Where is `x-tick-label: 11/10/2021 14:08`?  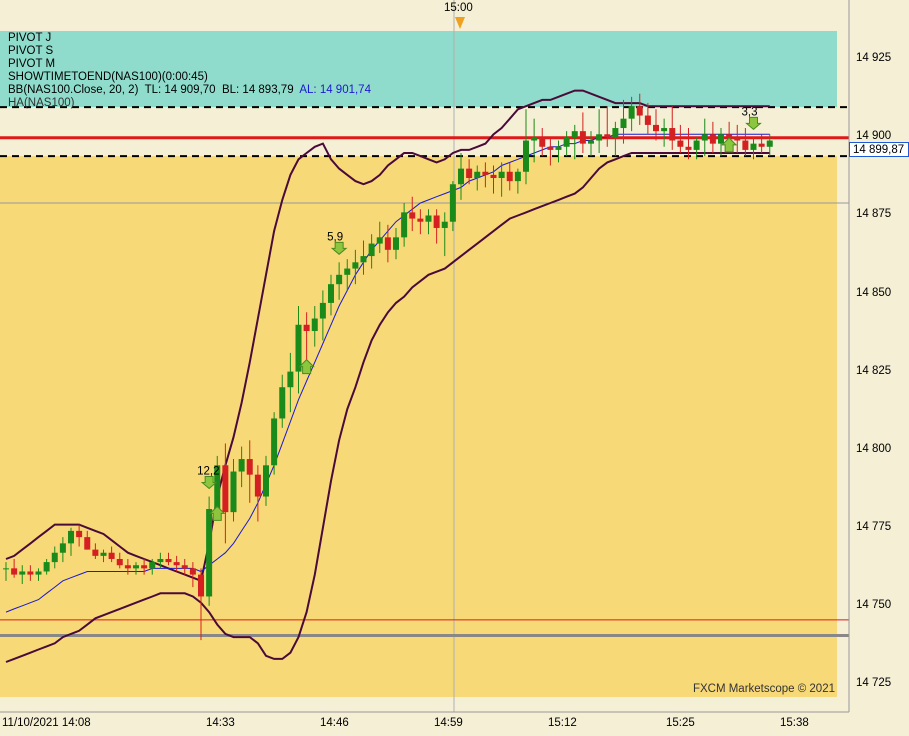
x-tick-label: 11/10/2021 14:08 is located at coordinates (46, 723).